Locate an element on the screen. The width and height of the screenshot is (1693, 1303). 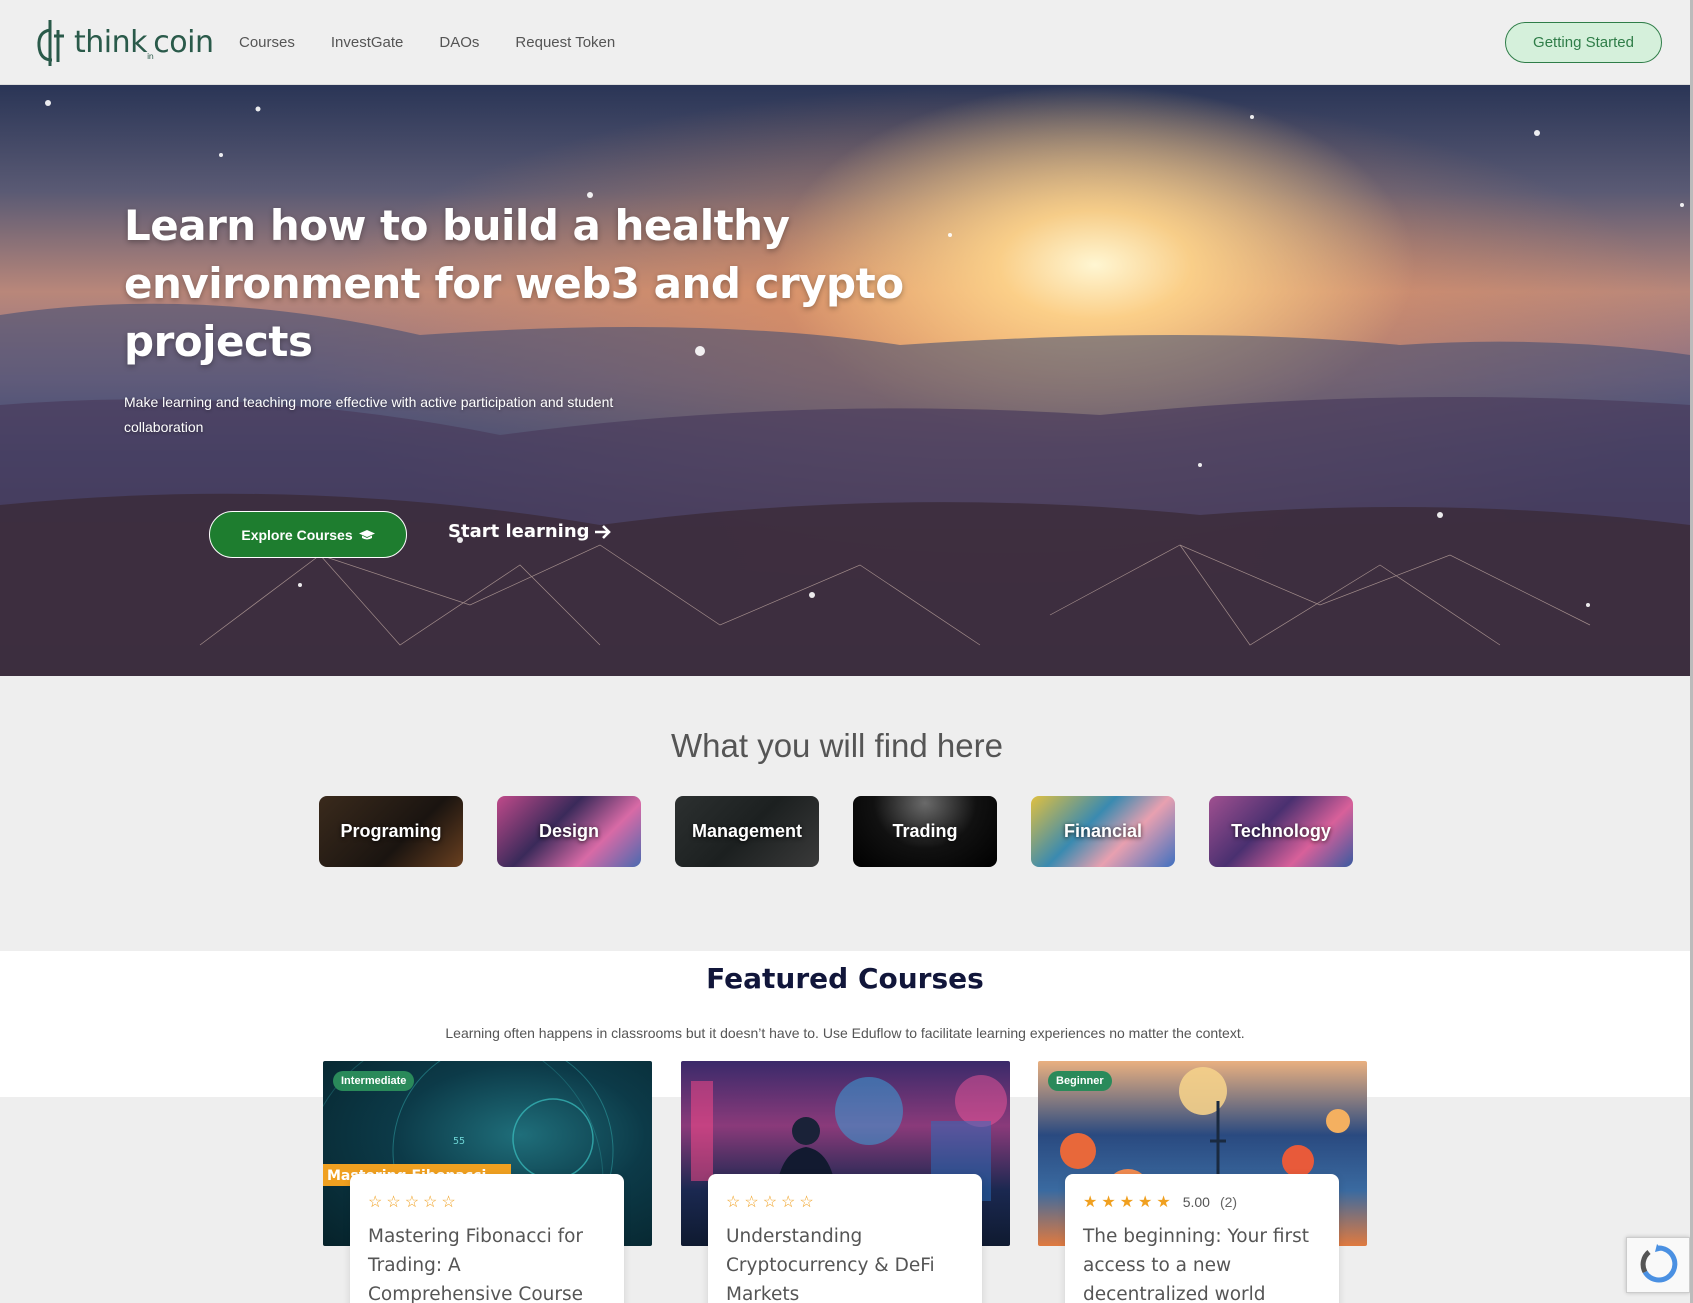
category-trading: Trading is located at coordinates (925, 831).